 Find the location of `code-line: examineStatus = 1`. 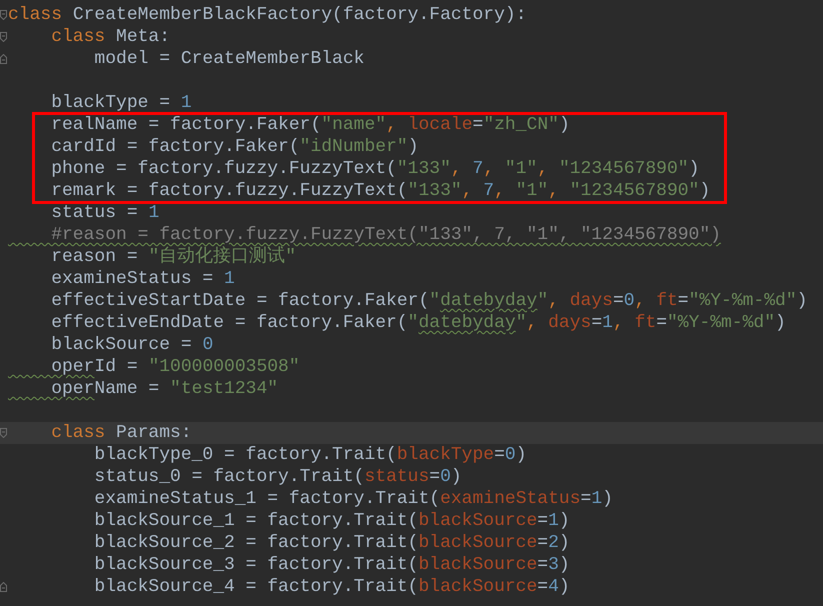

code-line: examineStatus = 1 is located at coordinates (142, 279).